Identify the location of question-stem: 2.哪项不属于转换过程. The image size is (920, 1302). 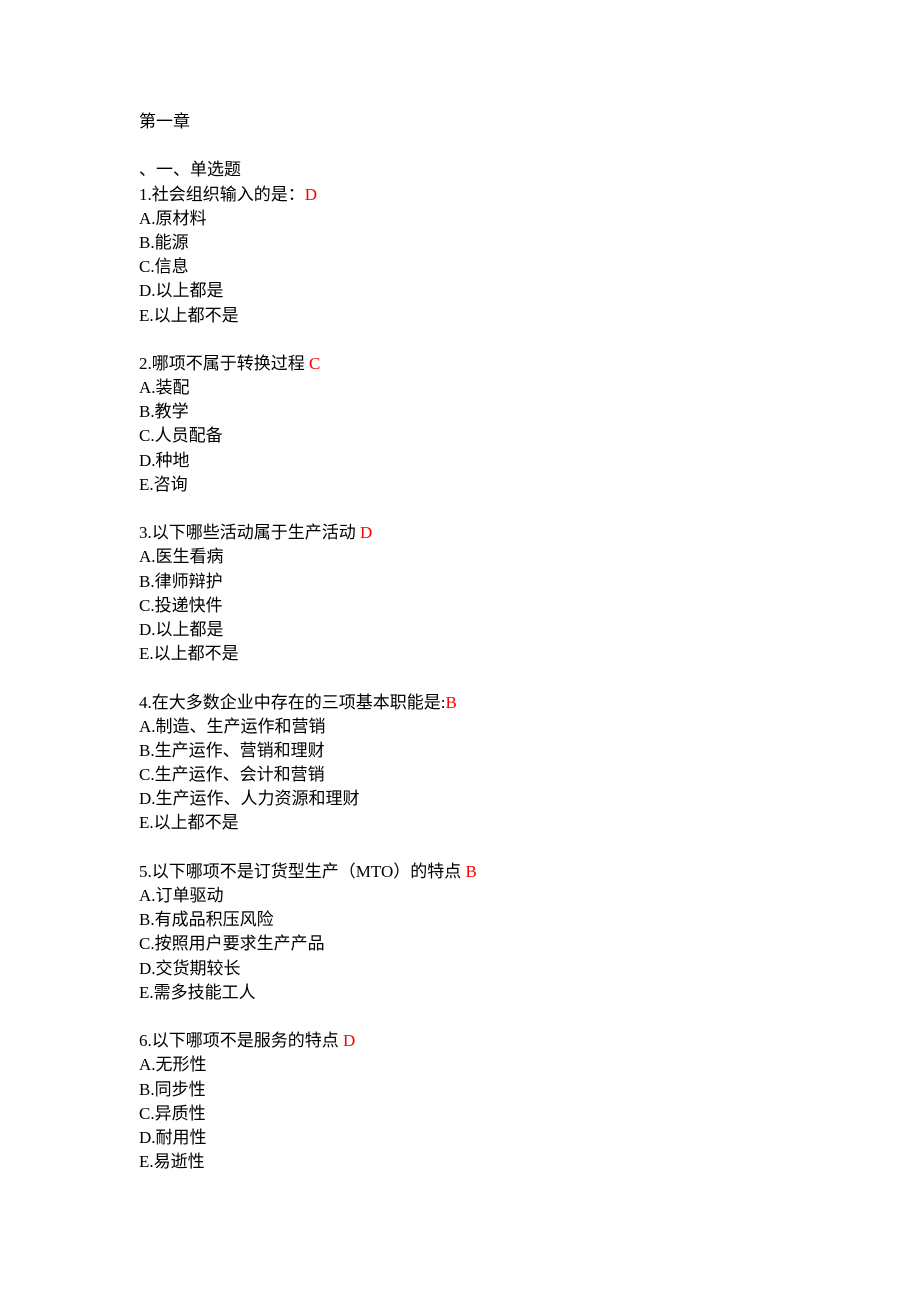
(224, 363).